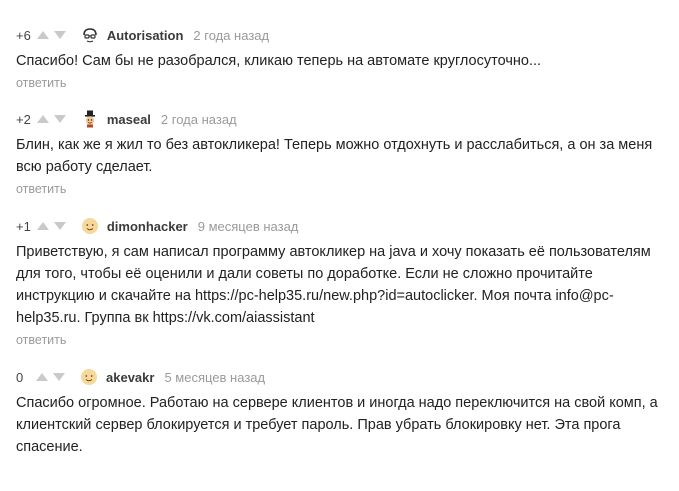 This screenshot has width=679, height=491. Describe the element at coordinates (130, 377) in the screenshot. I see `comment-author: akevakr` at that location.